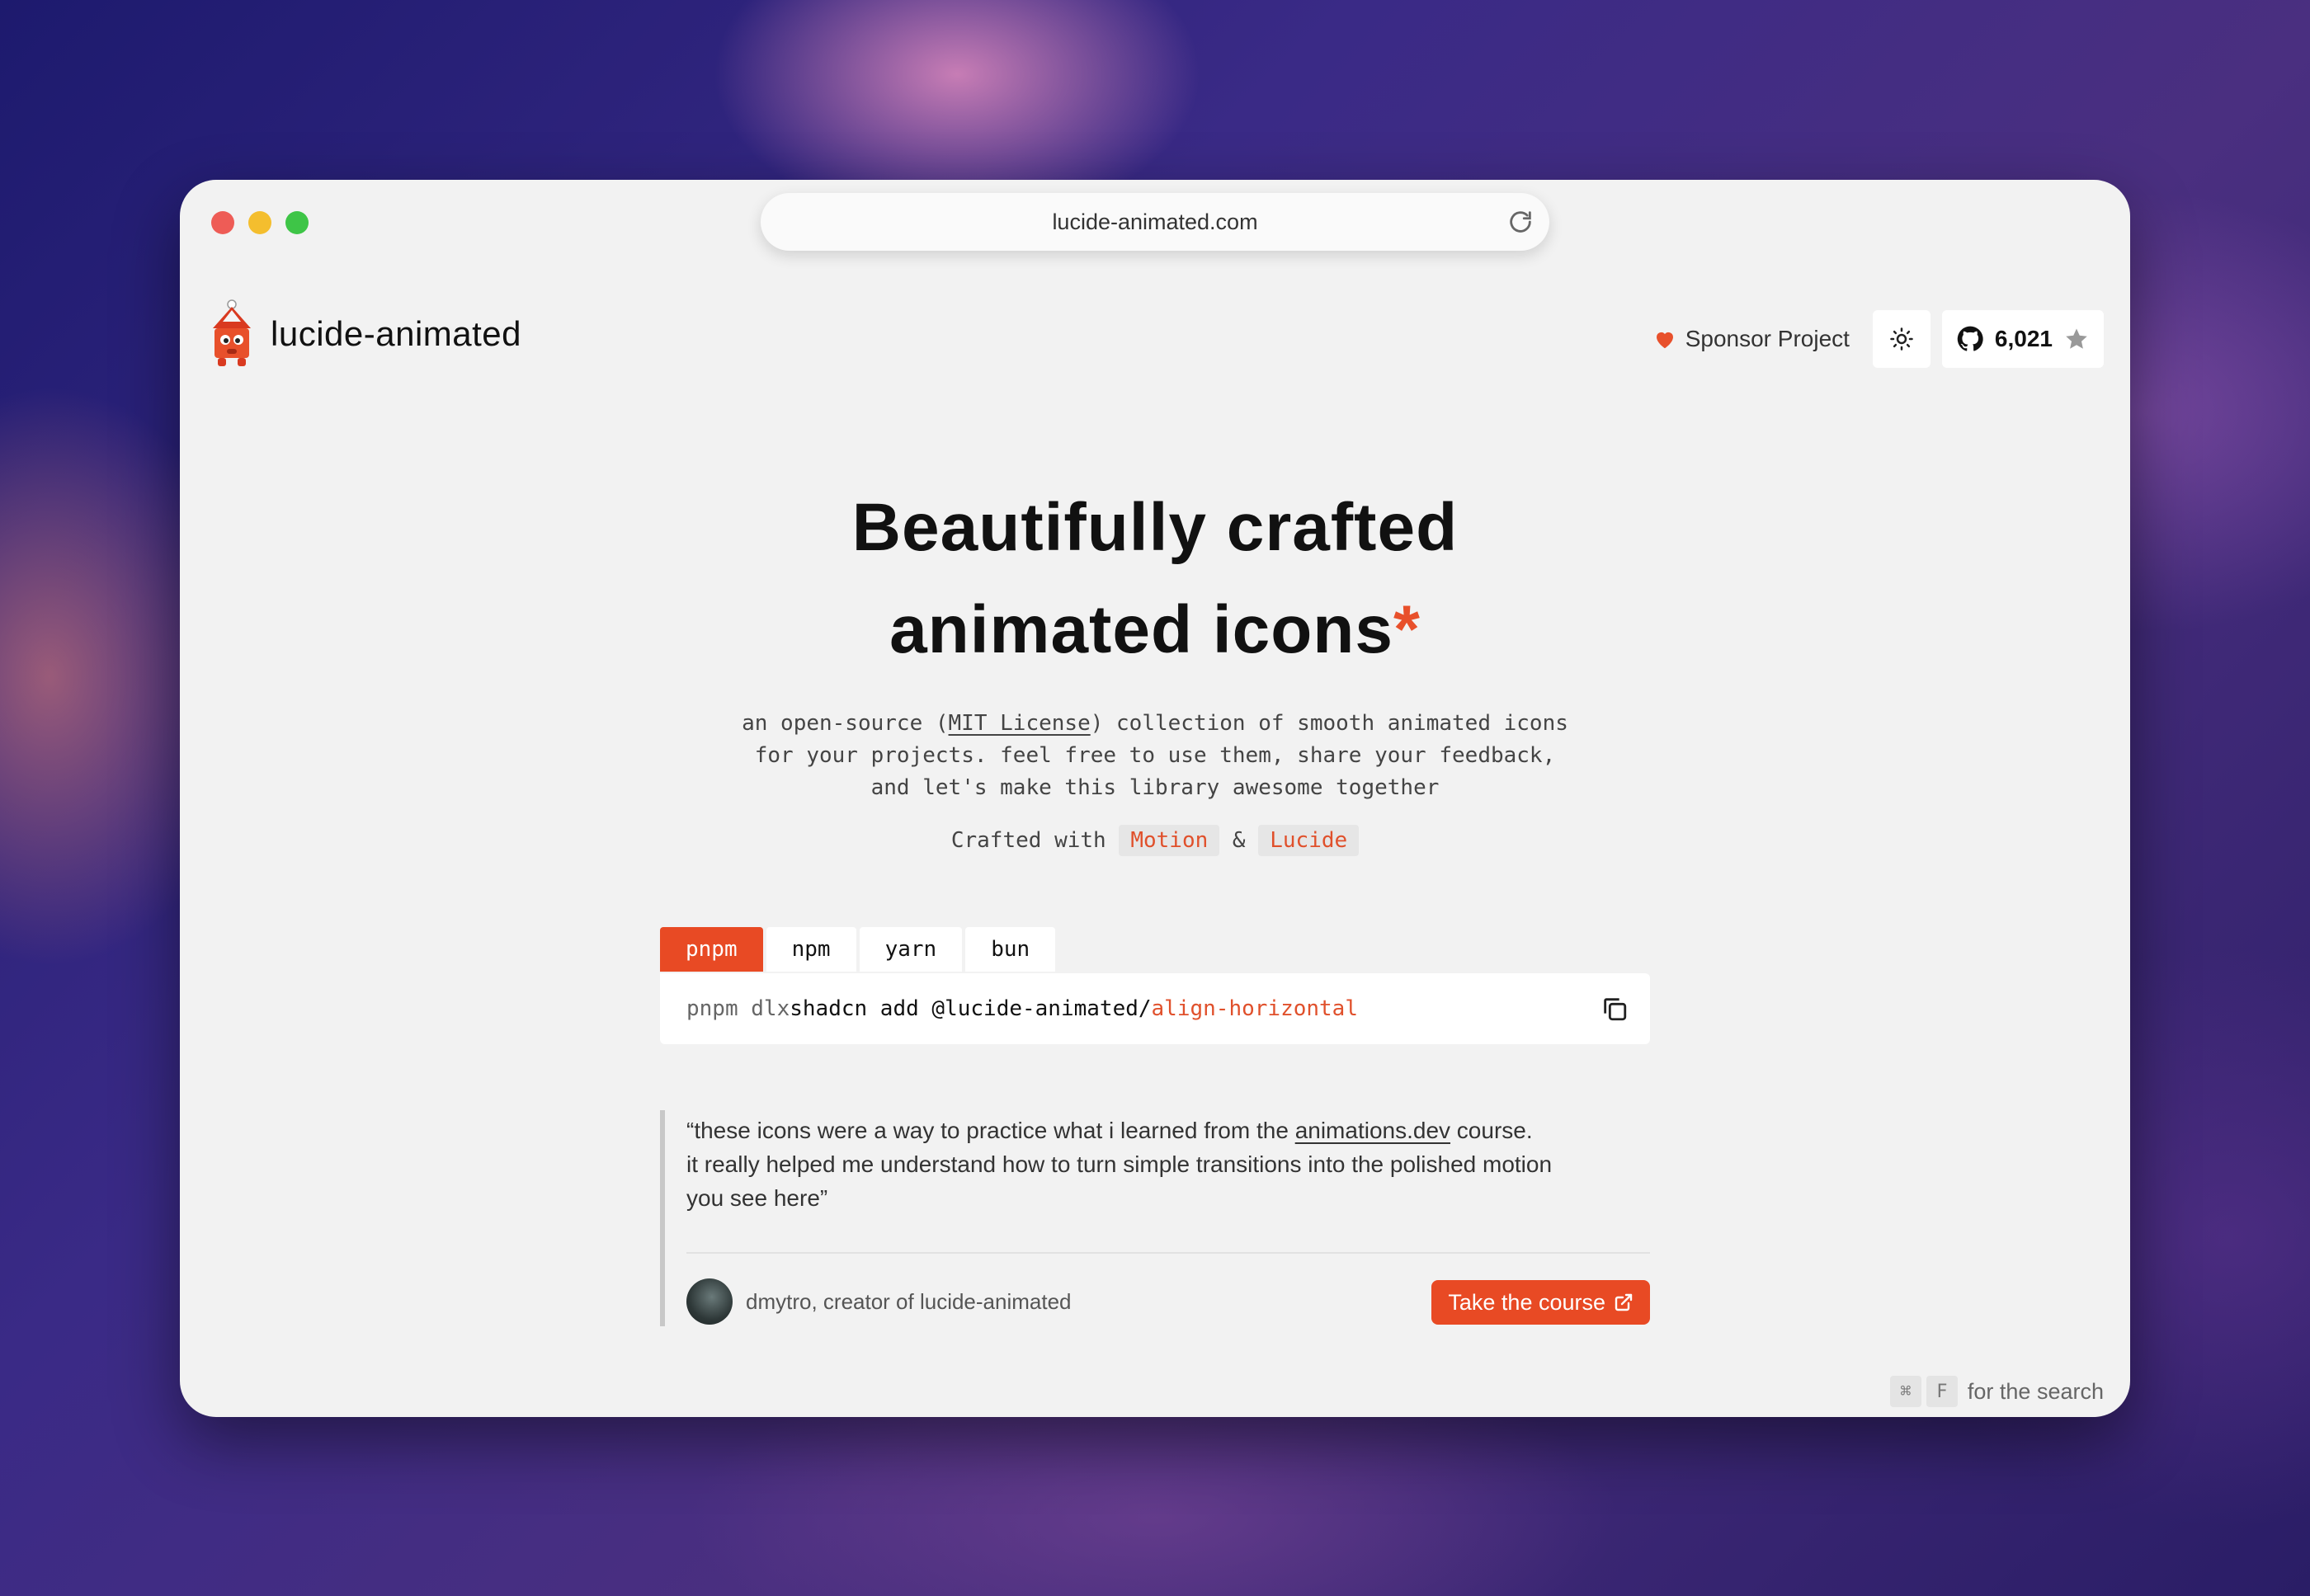  What do you see at coordinates (1407, 629) in the screenshot?
I see `hero-title-asterisk: *` at bounding box center [1407, 629].